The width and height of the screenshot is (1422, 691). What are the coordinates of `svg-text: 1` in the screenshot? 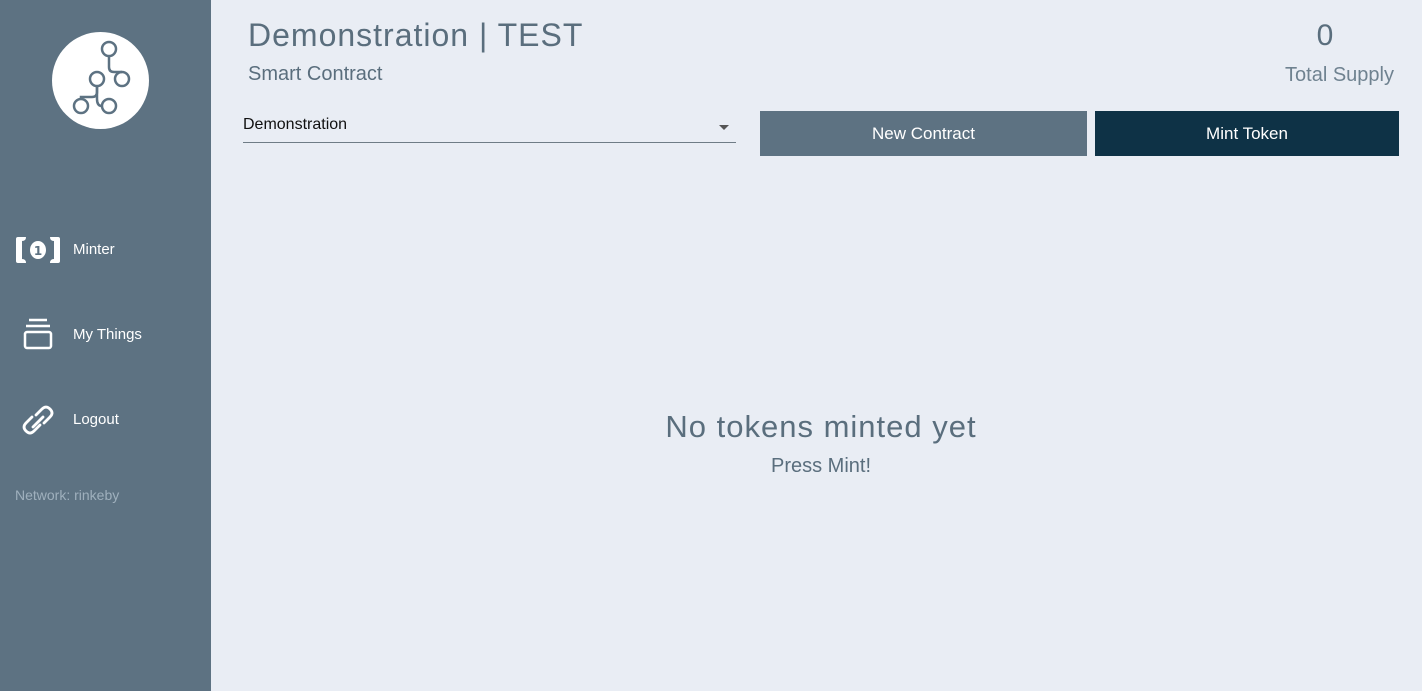 It's located at (38, 251).